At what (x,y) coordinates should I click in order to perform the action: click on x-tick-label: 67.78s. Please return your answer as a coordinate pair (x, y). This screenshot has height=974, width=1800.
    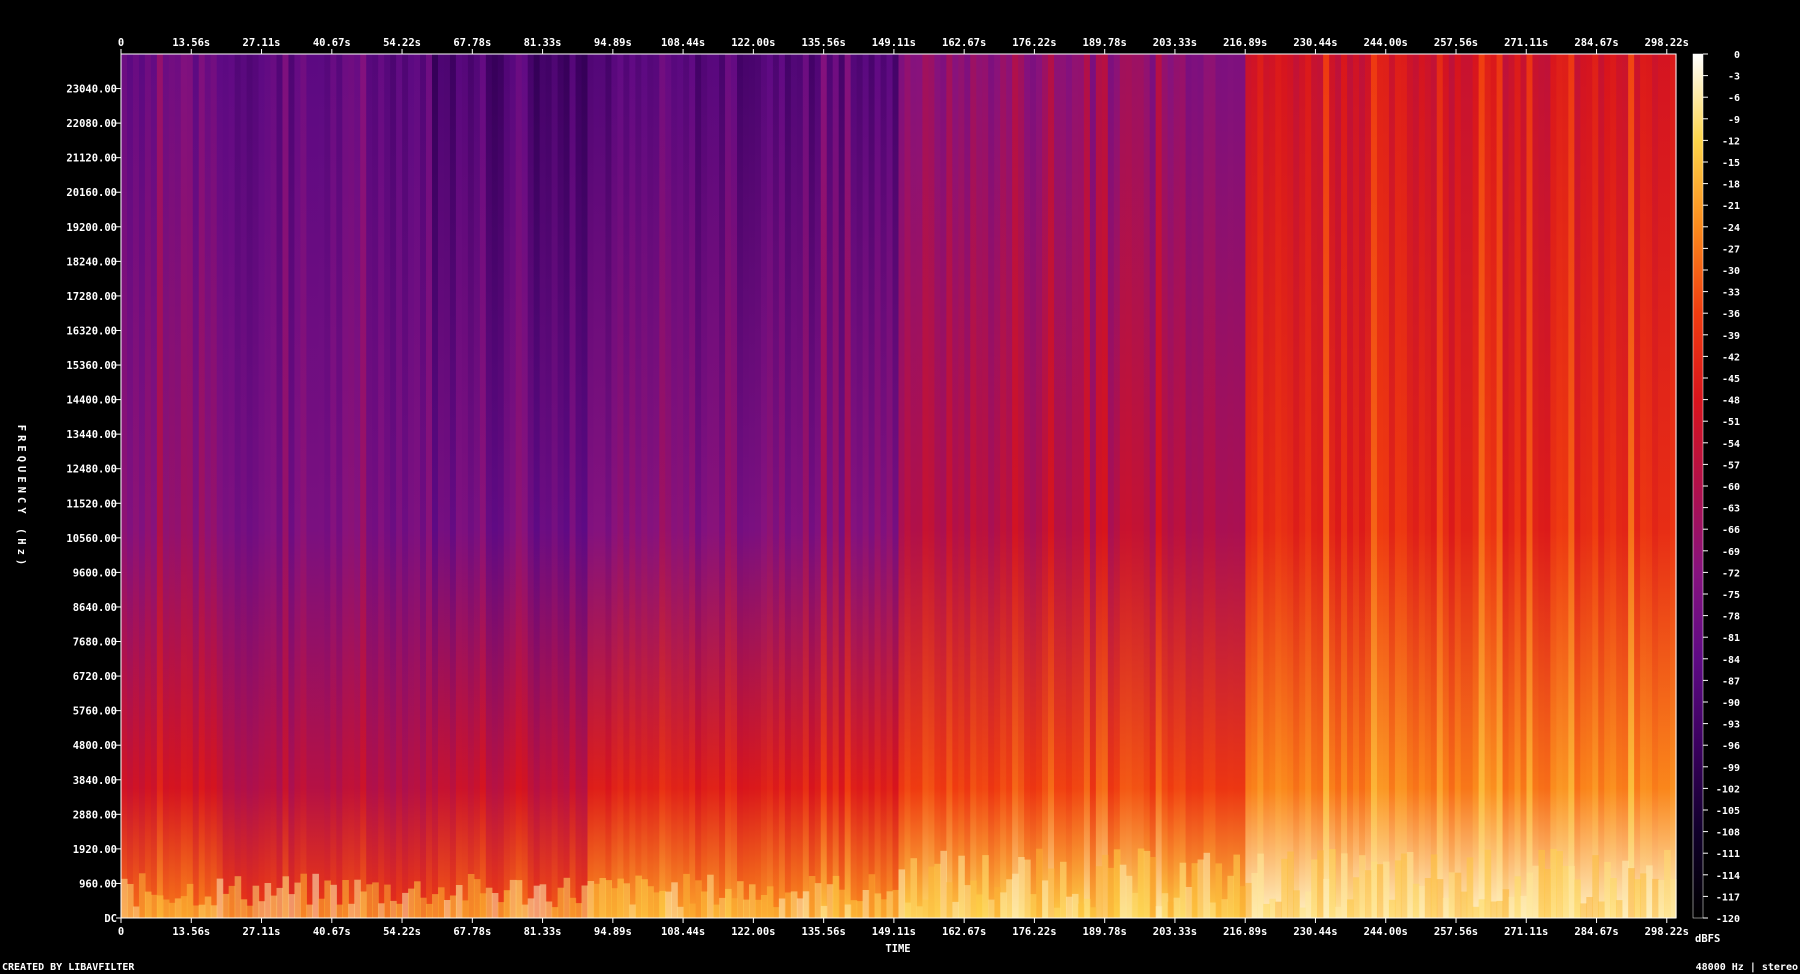
    Looking at the image, I should click on (472, 932).